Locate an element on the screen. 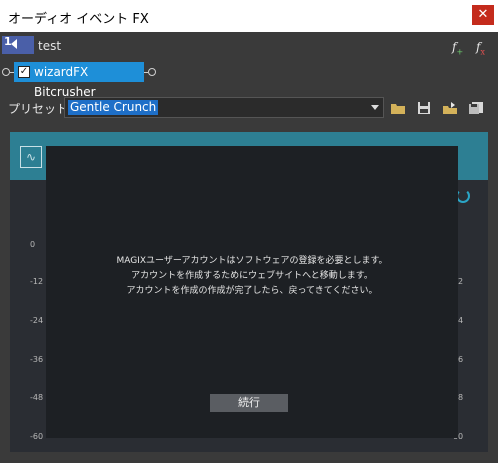 The height and width of the screenshot is (463, 498). dialog-message-line: アカウントを作成の作成が完了したら、戻ってきてください。 is located at coordinates (252, 291).